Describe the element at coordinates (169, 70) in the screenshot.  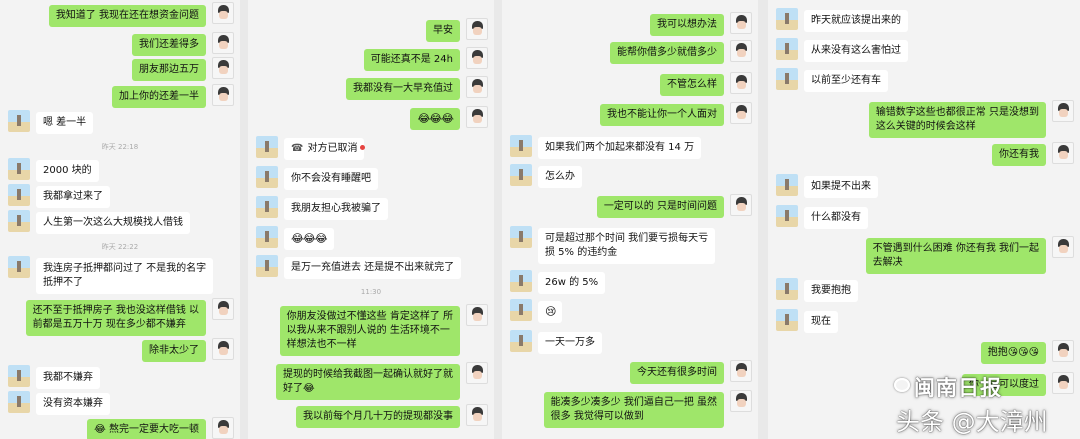
I see `message-bubble: 朋友那边五万` at that location.